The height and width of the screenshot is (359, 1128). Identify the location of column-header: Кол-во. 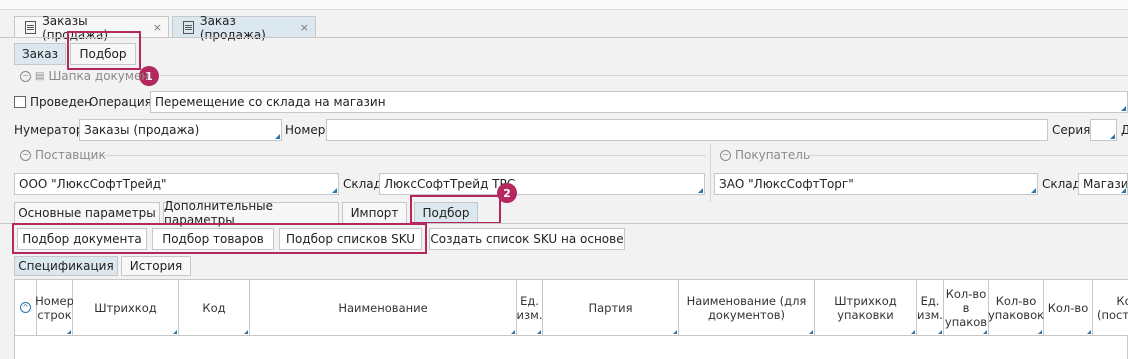
(1068, 307).